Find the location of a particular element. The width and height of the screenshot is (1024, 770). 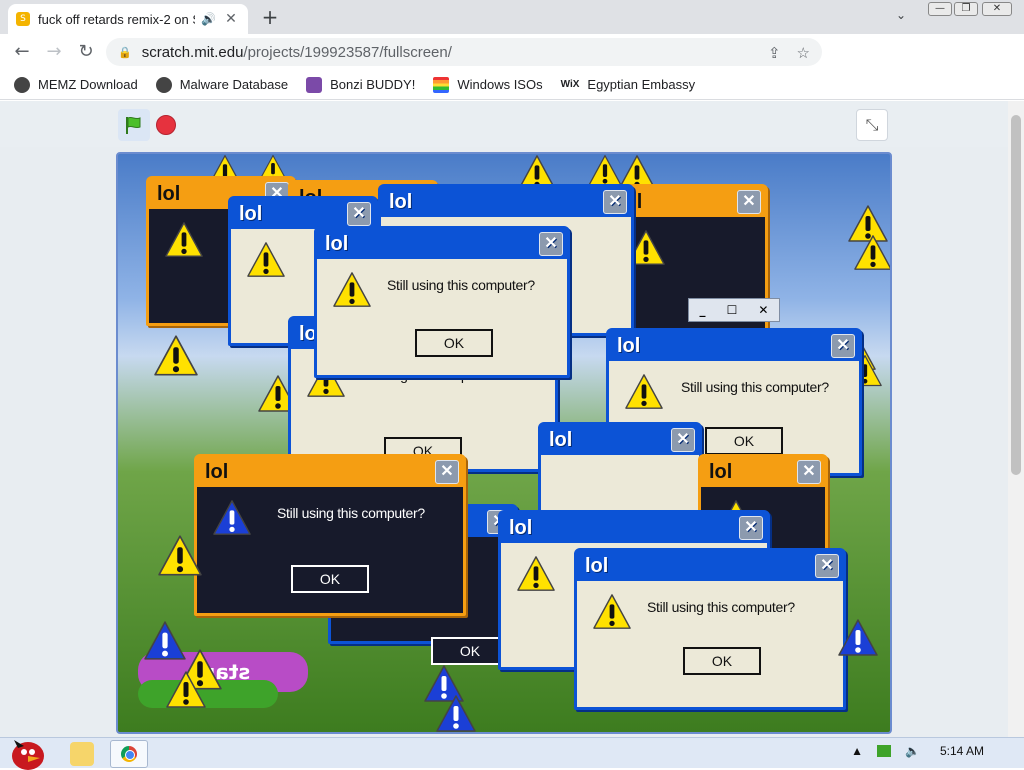

url-domain: scratch.mit.edu is located at coordinates (192, 52).